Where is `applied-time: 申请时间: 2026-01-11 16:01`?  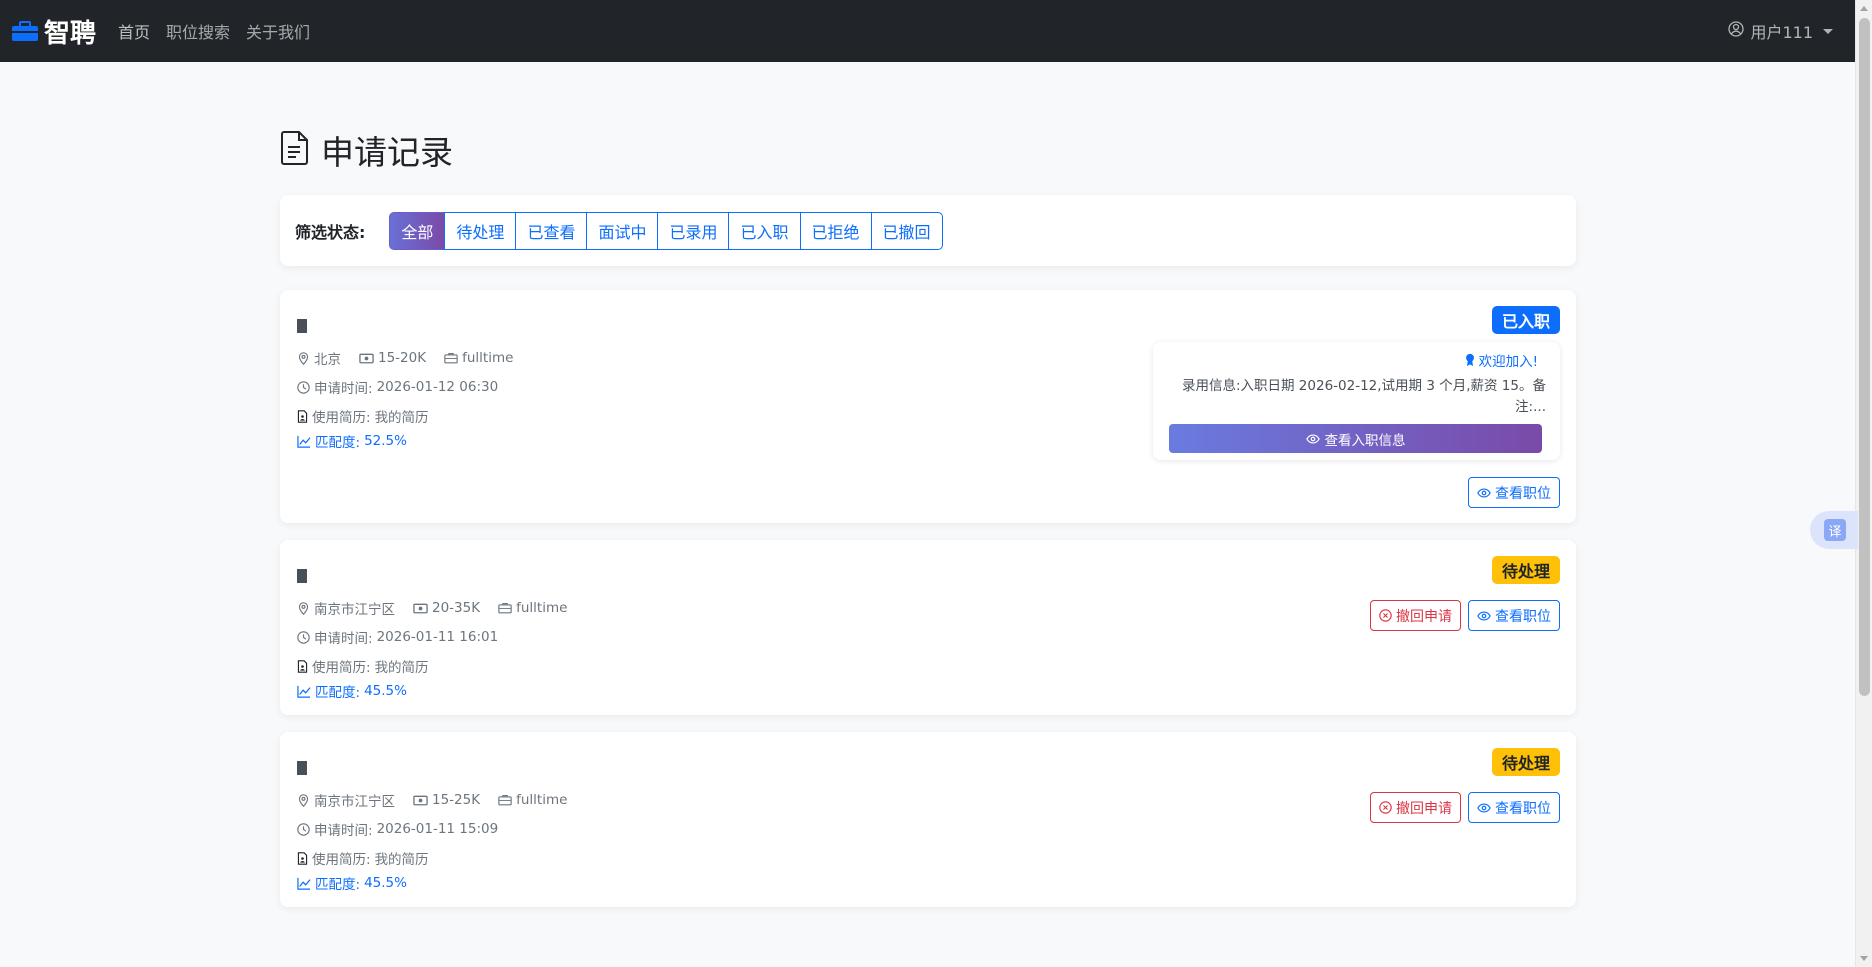
applied-time: 申请时间: 2026-01-11 16:01 is located at coordinates (397, 637).